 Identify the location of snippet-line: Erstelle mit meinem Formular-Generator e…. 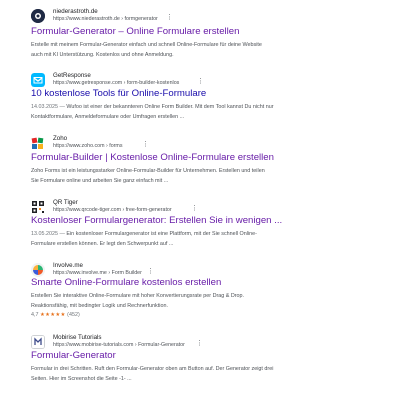
(146, 45).